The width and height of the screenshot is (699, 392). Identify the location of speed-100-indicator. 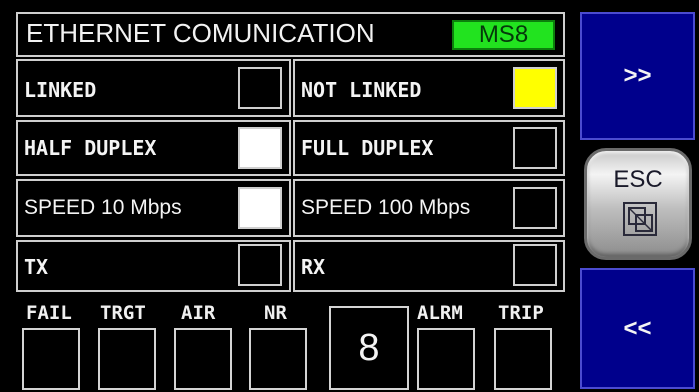
(535, 208).